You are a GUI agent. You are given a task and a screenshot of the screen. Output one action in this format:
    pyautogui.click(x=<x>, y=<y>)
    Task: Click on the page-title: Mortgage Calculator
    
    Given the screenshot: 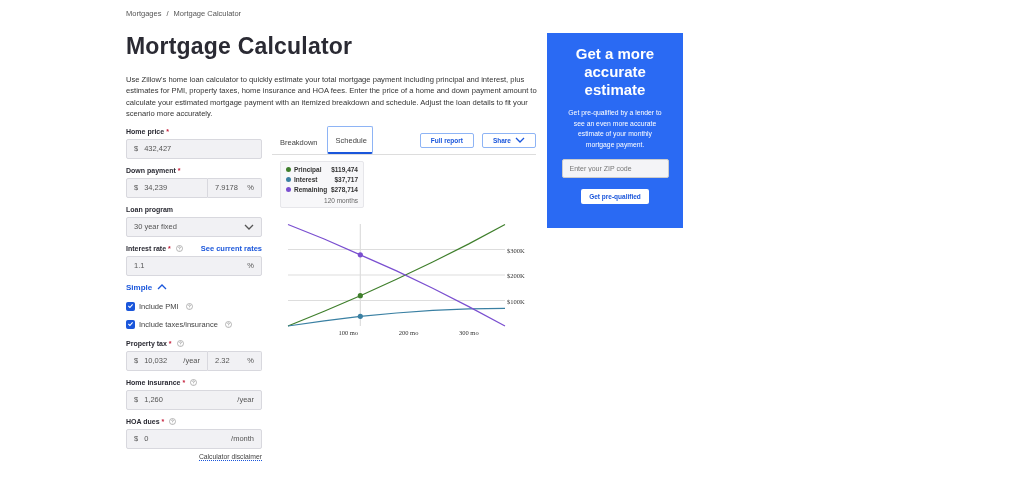 What is the action you would take?
    pyautogui.click(x=240, y=46)
    